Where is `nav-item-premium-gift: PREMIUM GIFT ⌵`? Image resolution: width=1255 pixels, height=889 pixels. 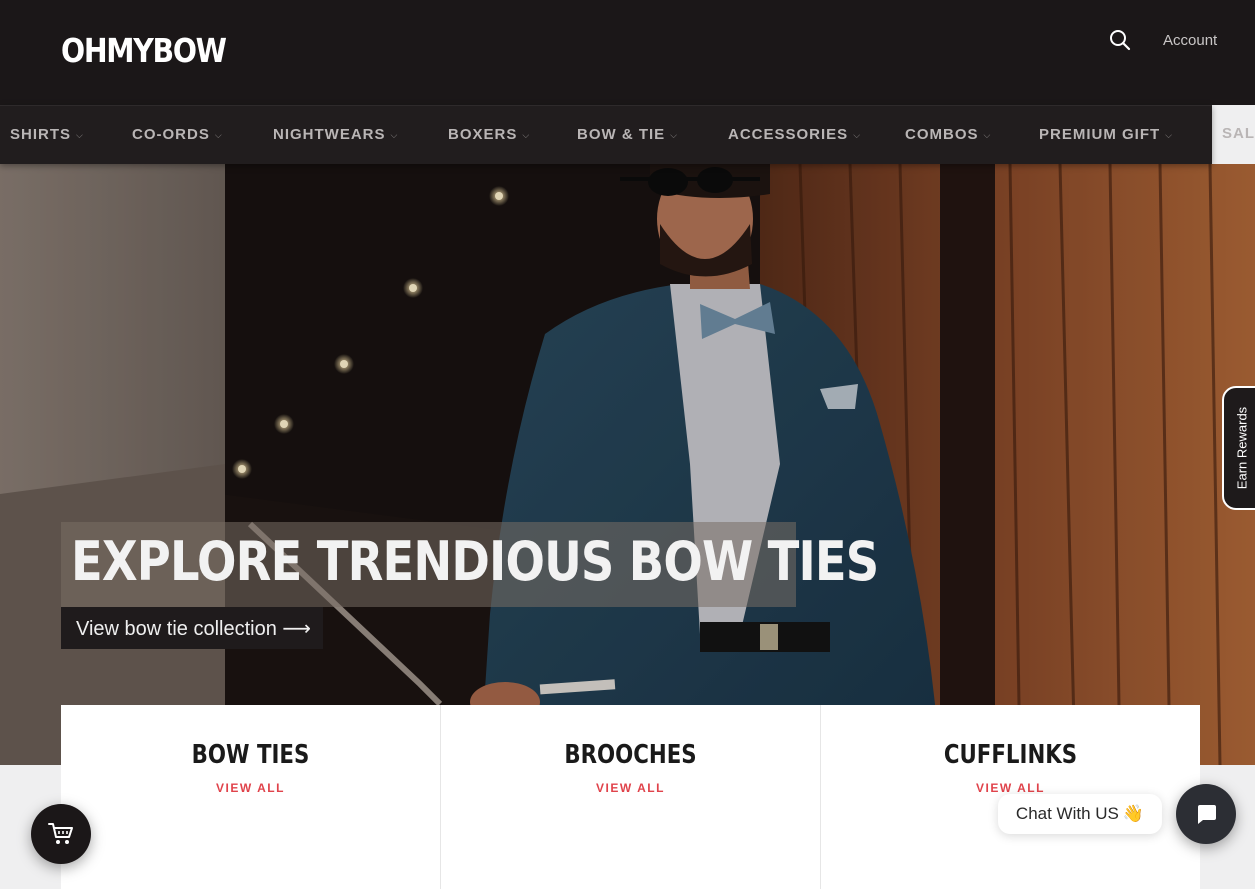 nav-item-premium-gift: PREMIUM GIFT ⌵ is located at coordinates (1106, 134).